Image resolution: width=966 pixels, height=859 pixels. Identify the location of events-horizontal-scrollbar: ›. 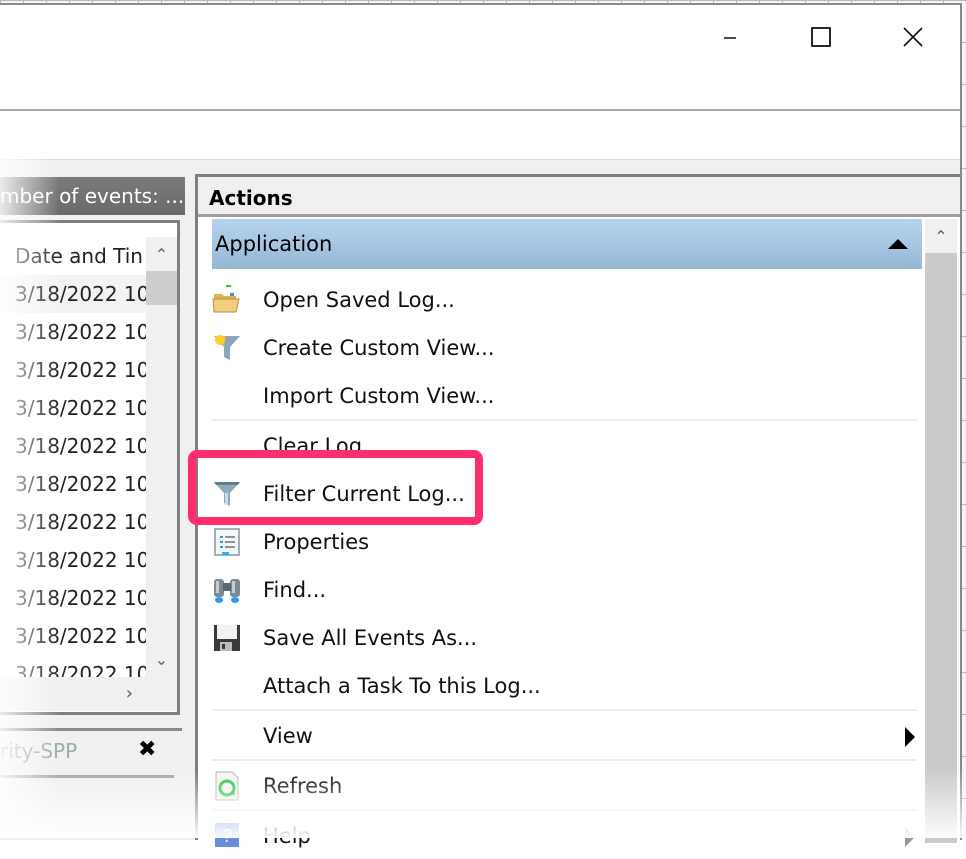
(88, 694).